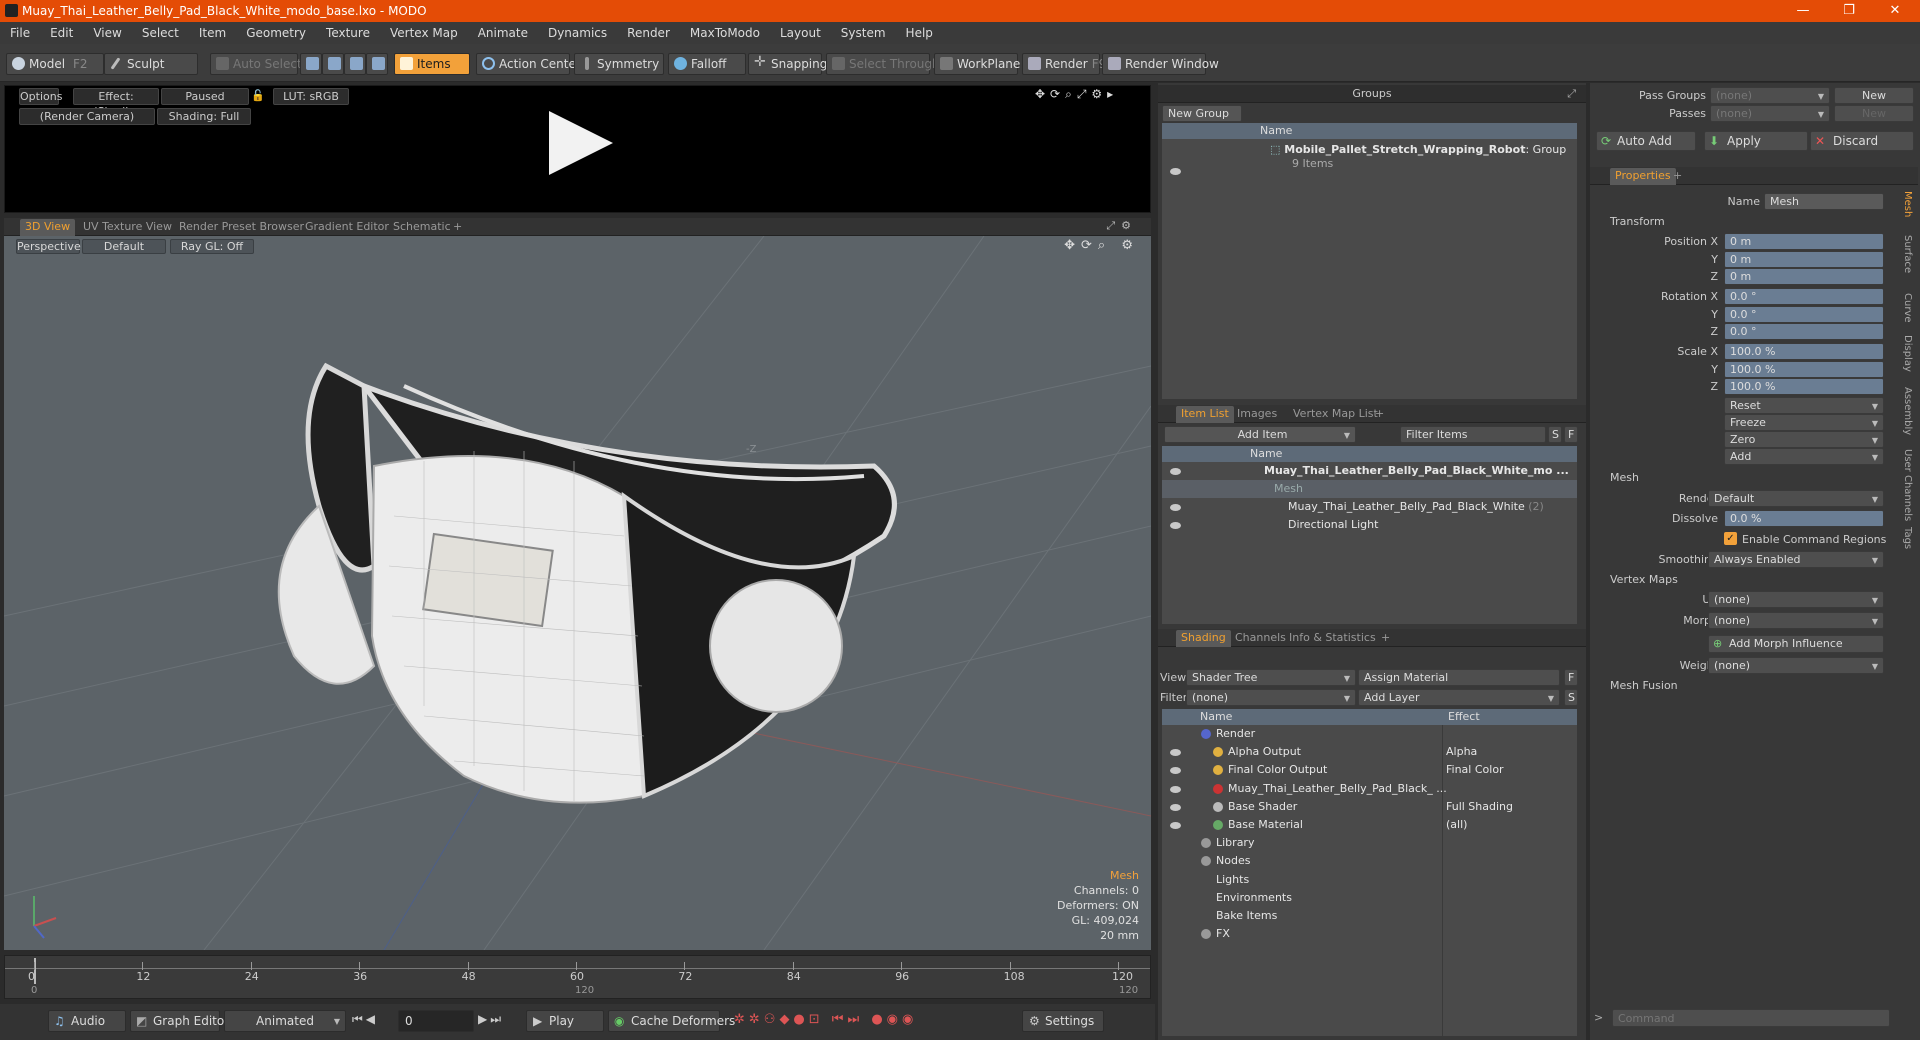  I want to click on shader-tree-row: Render, so click(1369, 734).